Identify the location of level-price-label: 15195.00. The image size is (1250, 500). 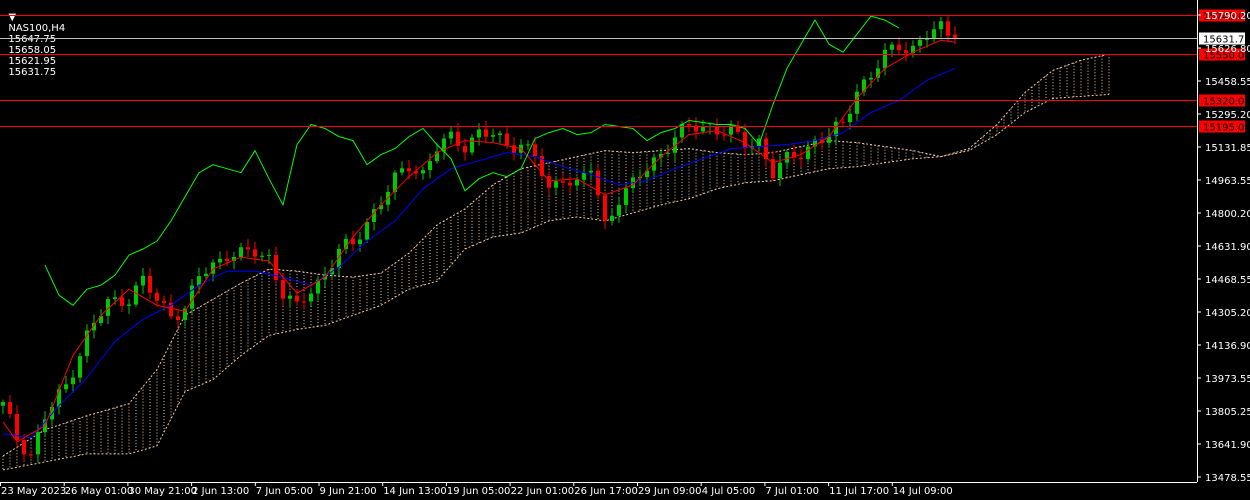
(1226, 128).